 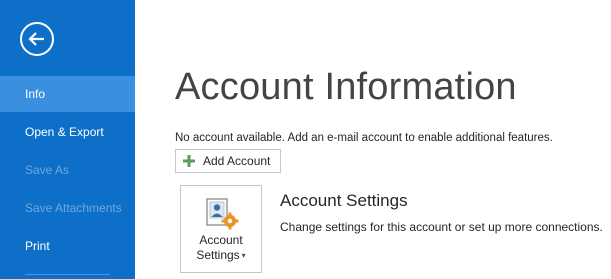 What do you see at coordinates (73, 208) in the screenshot?
I see `sidebar-item-label: Save Attachments` at bounding box center [73, 208].